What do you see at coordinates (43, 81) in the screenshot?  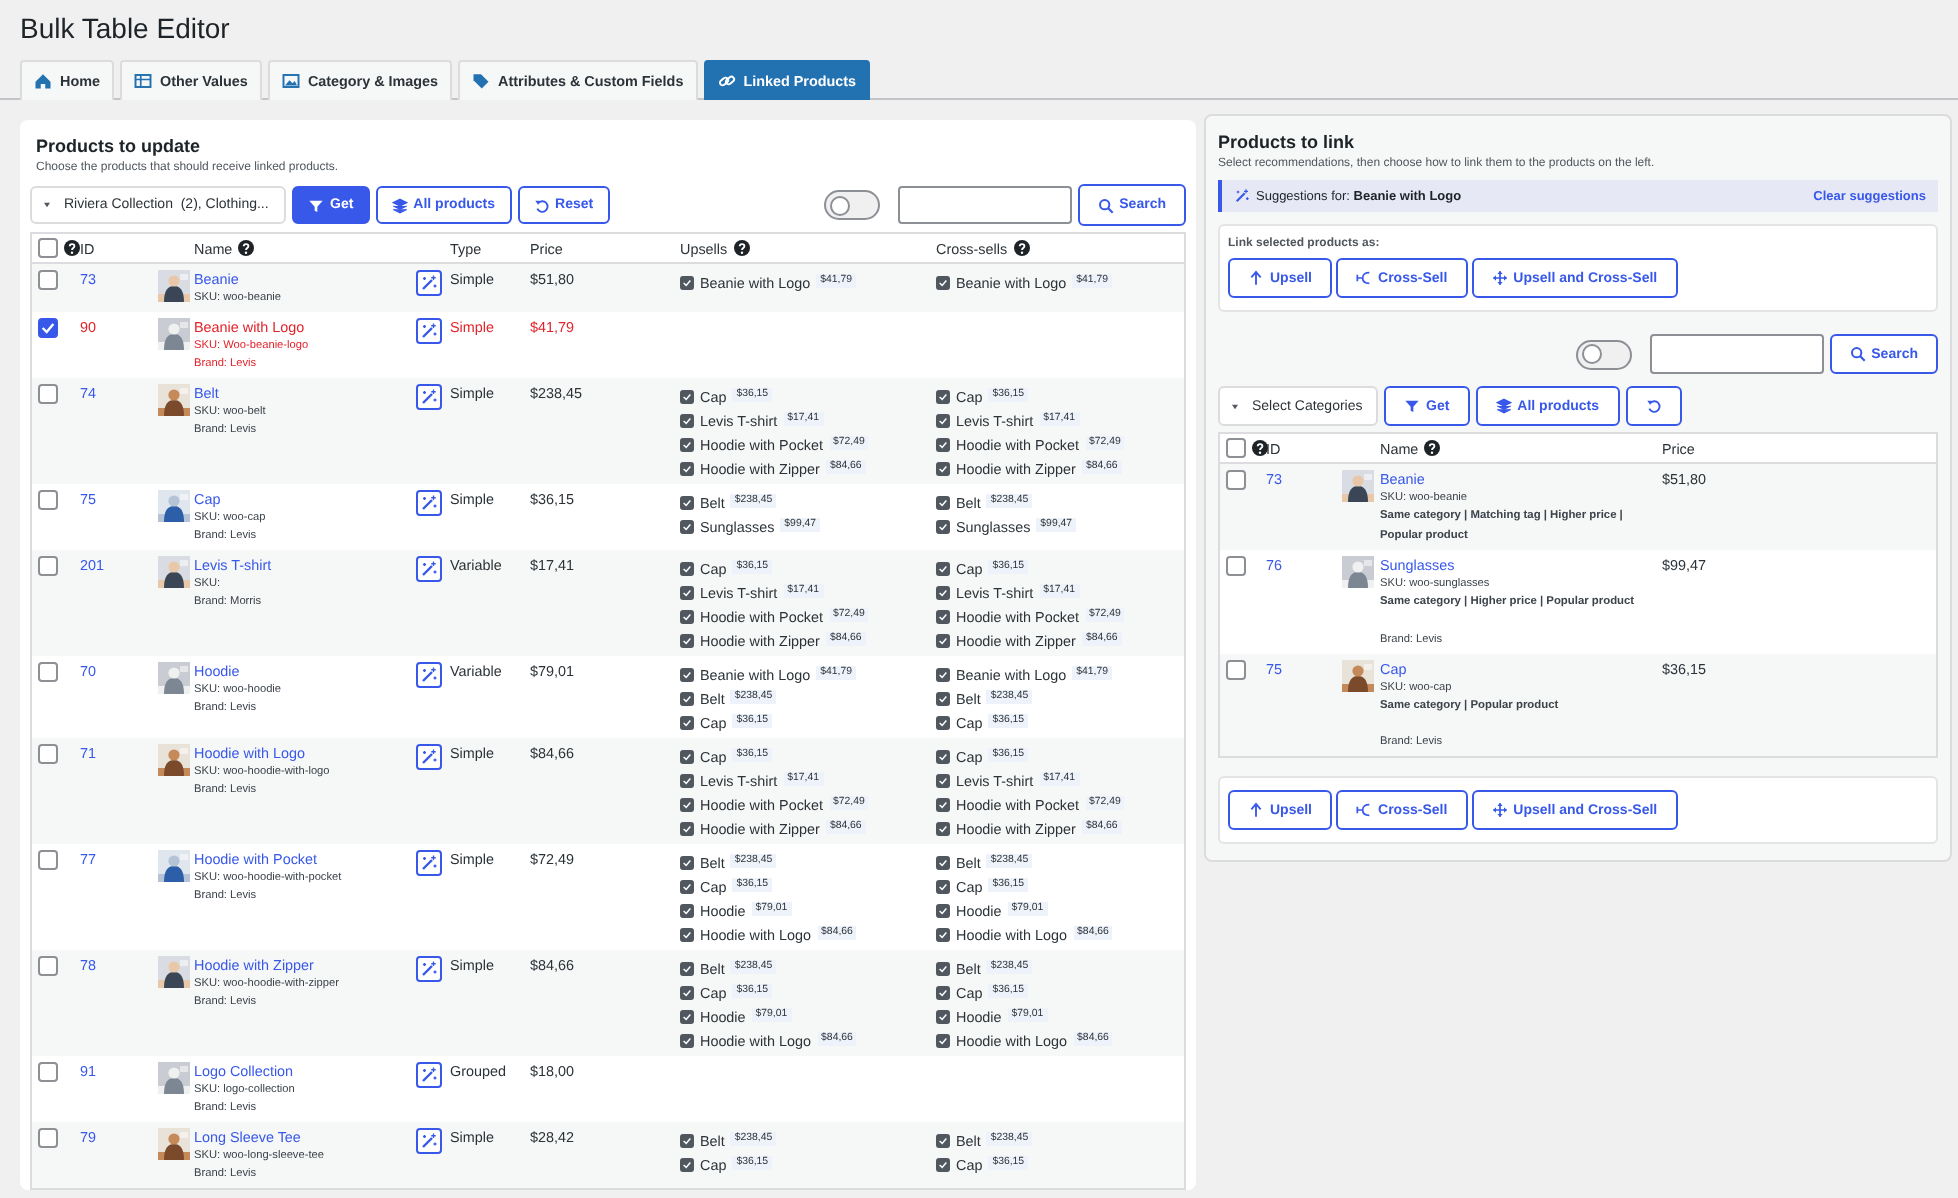 I see `home-icon` at bounding box center [43, 81].